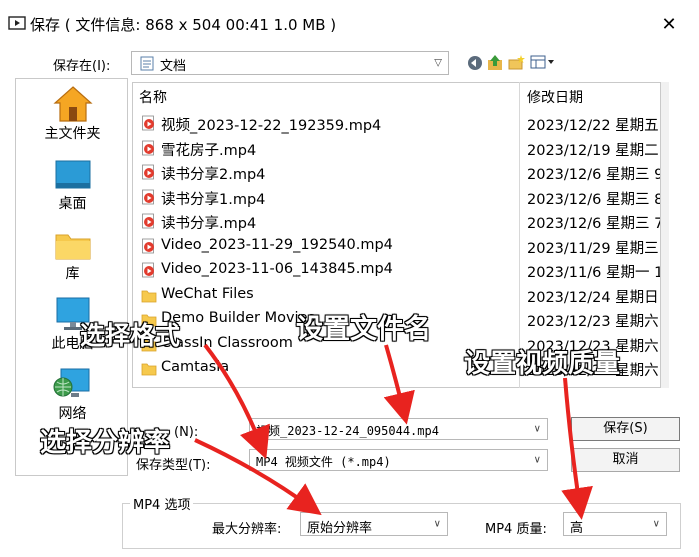  I want to click on column-header-date: 修改日期, so click(555, 97).